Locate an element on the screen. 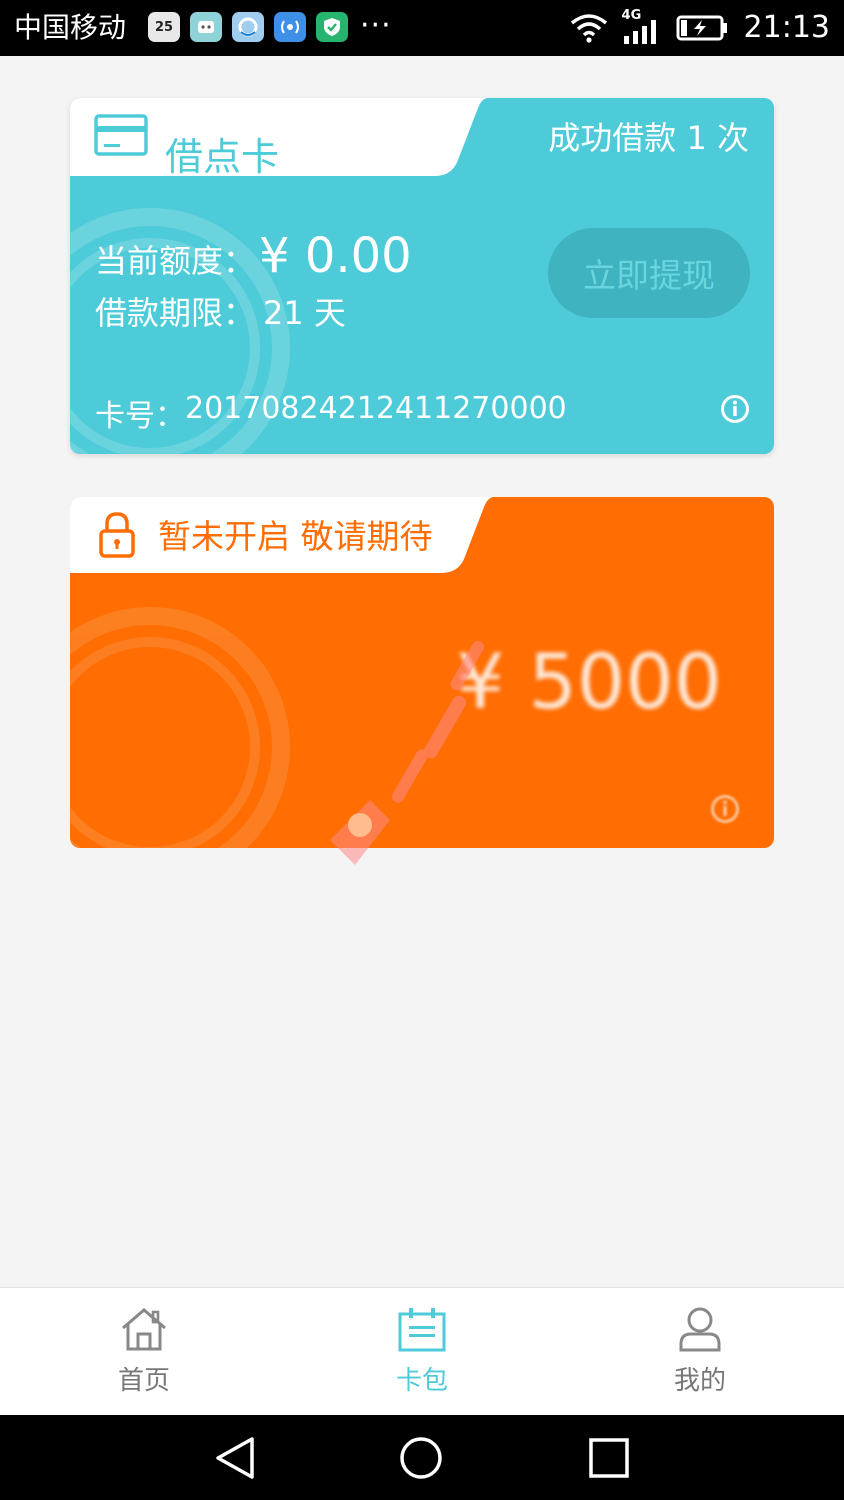 This screenshot has height=1500, width=844. security-shield-icon is located at coordinates (332, 27).